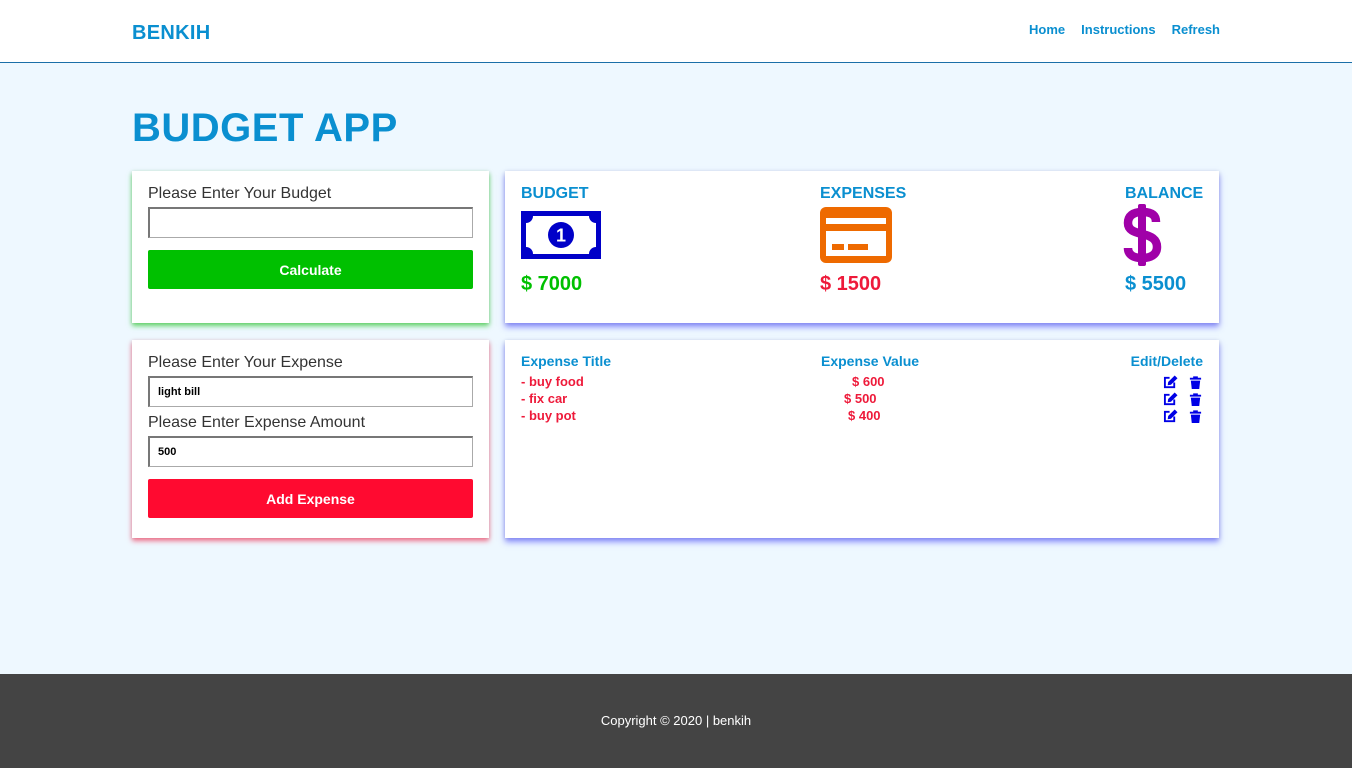  I want to click on budget-label: Please Enter Your Budget, so click(240, 193).